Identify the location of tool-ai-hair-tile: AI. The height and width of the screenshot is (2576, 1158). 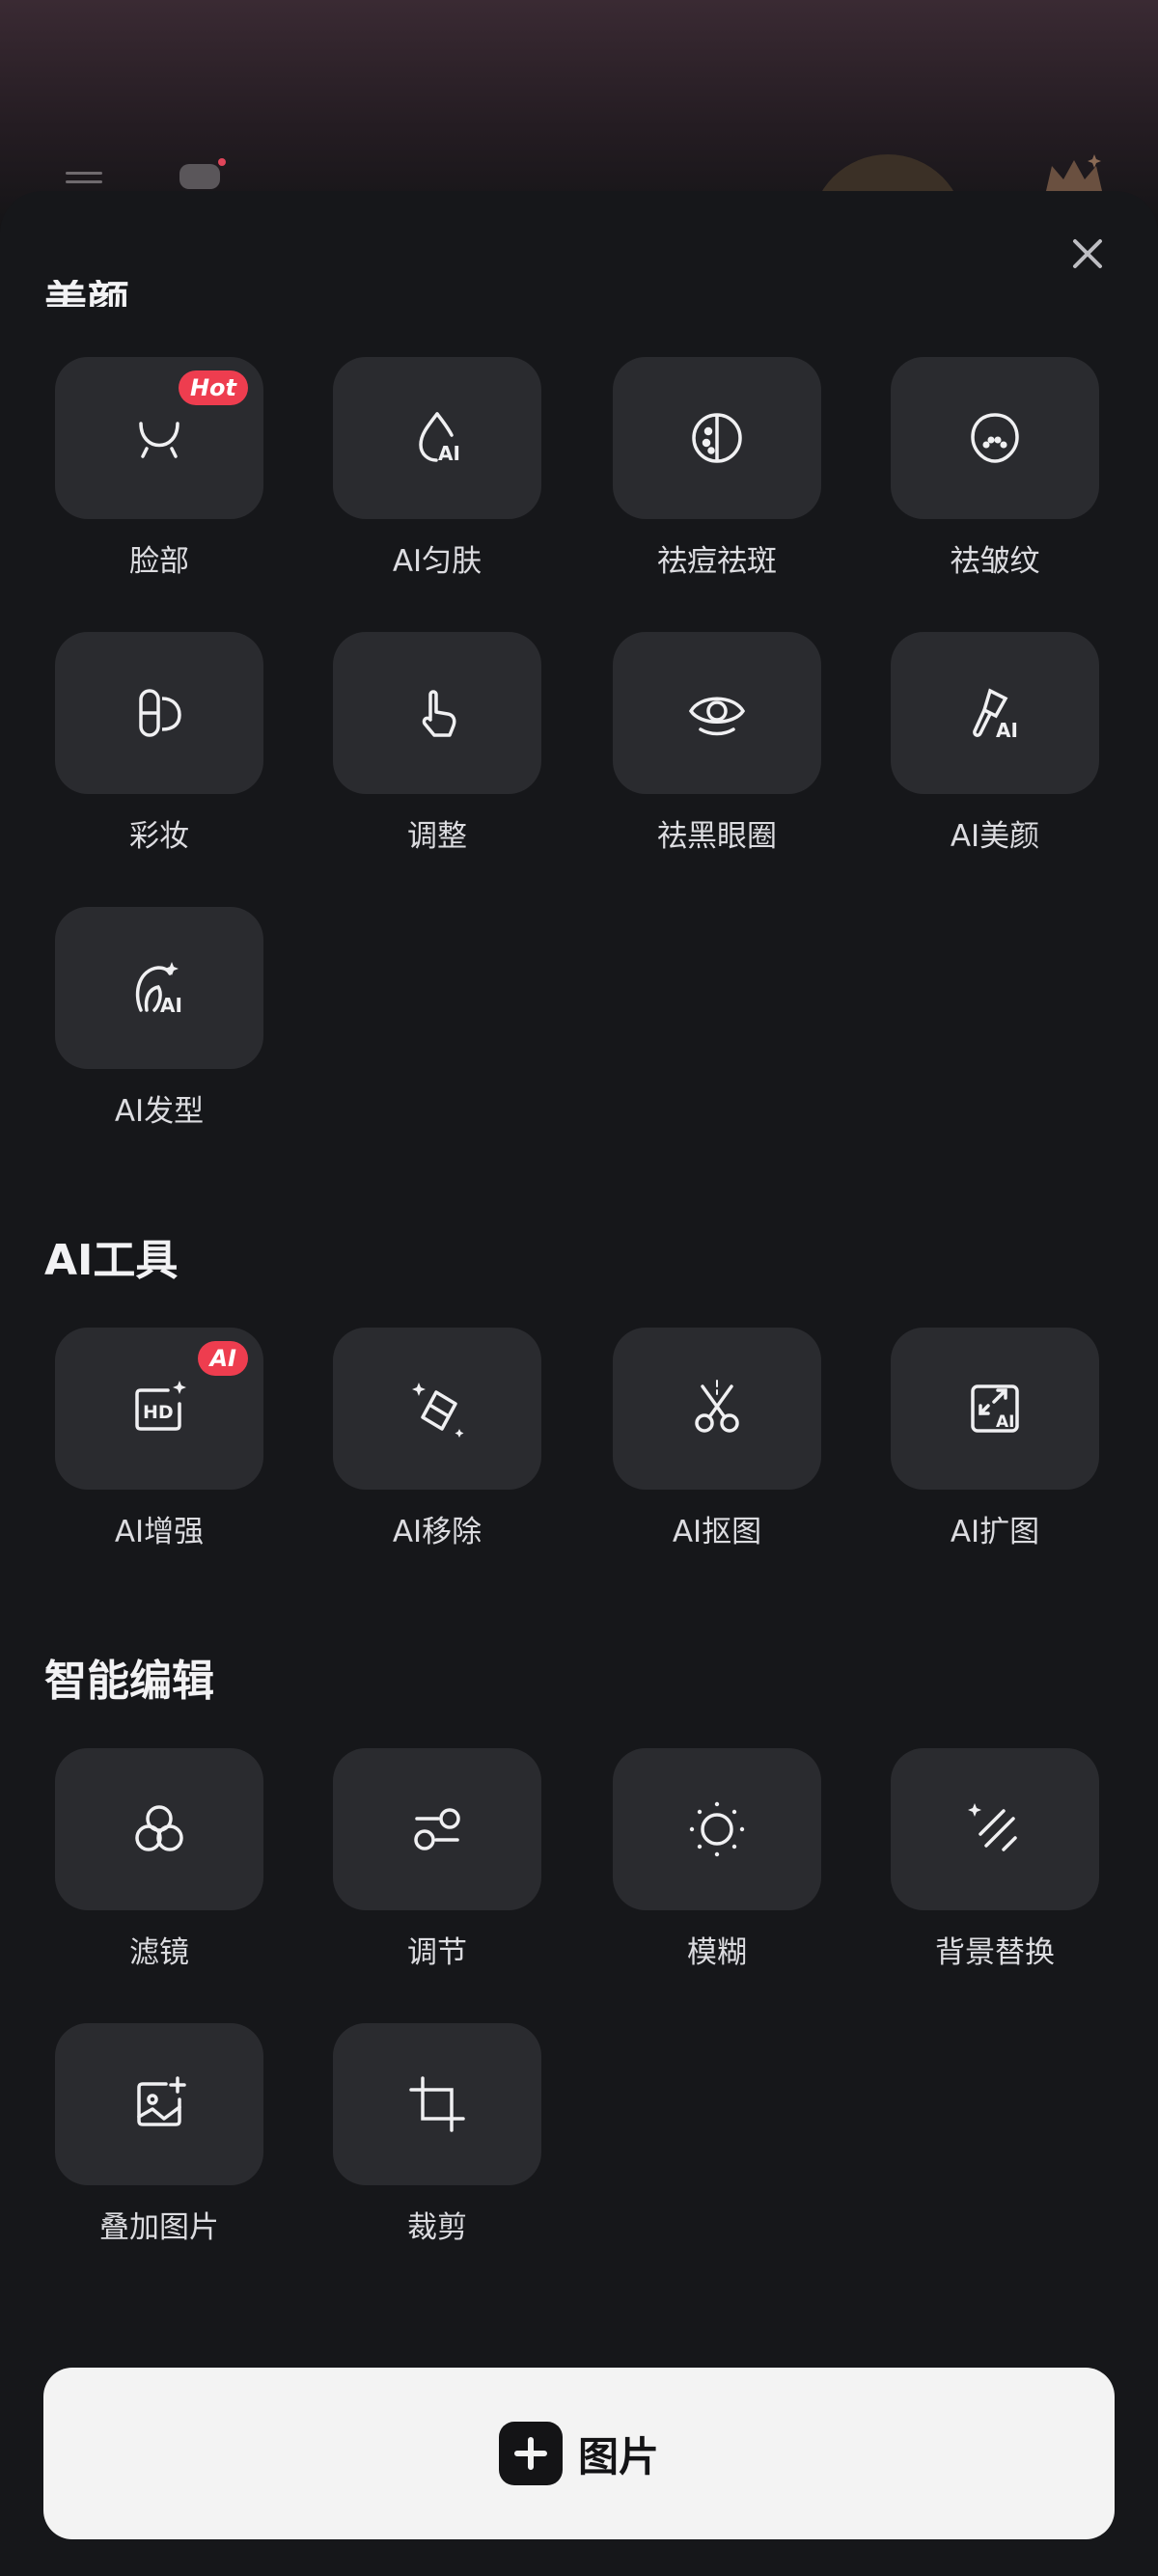
(159, 988).